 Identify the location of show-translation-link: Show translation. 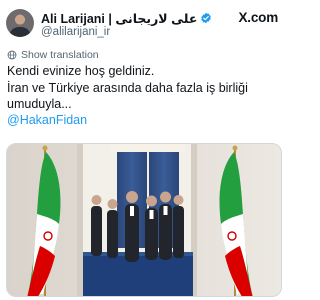
(53, 55).